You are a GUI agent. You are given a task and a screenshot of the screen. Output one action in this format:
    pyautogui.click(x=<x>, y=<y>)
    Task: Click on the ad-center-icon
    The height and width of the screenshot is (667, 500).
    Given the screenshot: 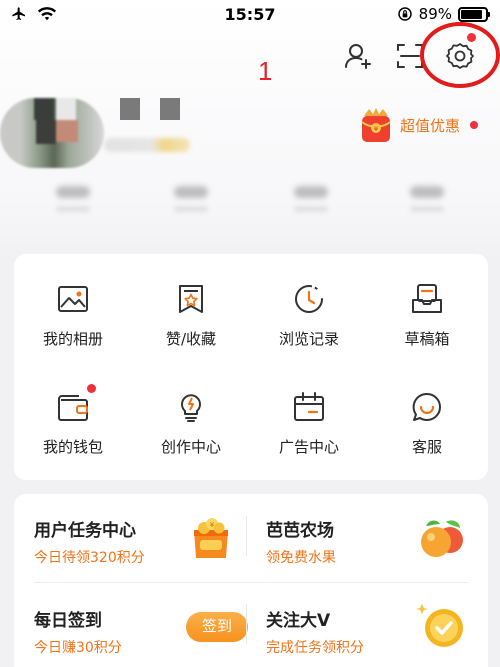 What is the action you would take?
    pyautogui.click(x=309, y=406)
    